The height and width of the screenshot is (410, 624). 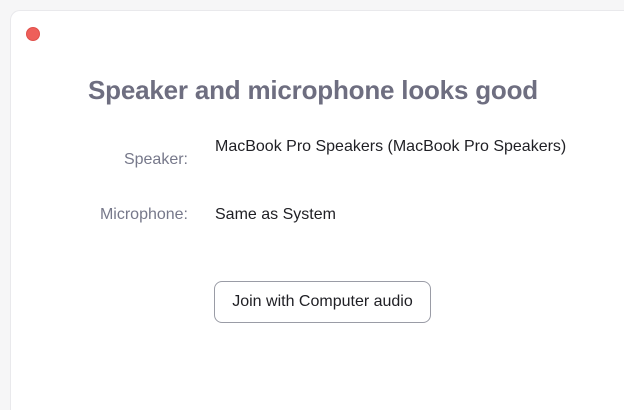 What do you see at coordinates (313, 90) in the screenshot?
I see `dialog-title: Speaker and microphone looks good` at bounding box center [313, 90].